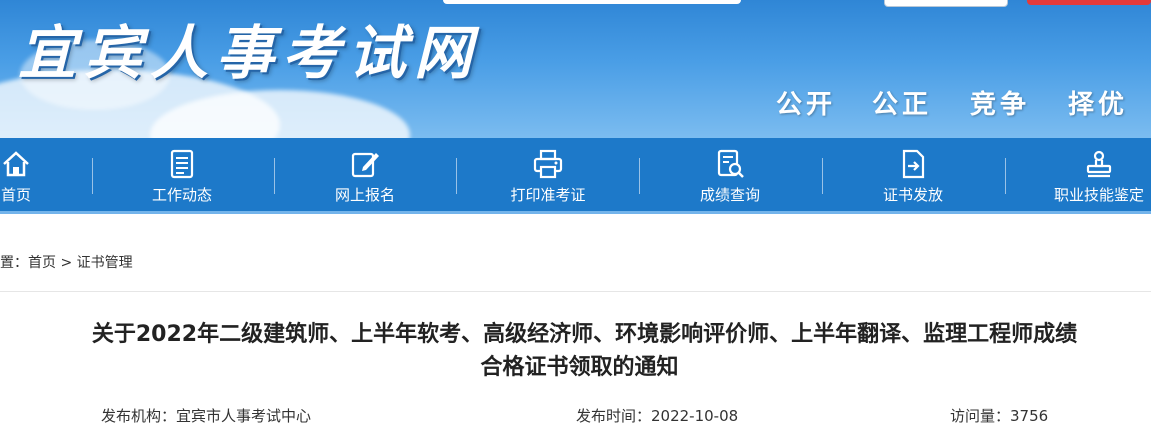  I want to click on nav-label: 工作动态, so click(181, 195).